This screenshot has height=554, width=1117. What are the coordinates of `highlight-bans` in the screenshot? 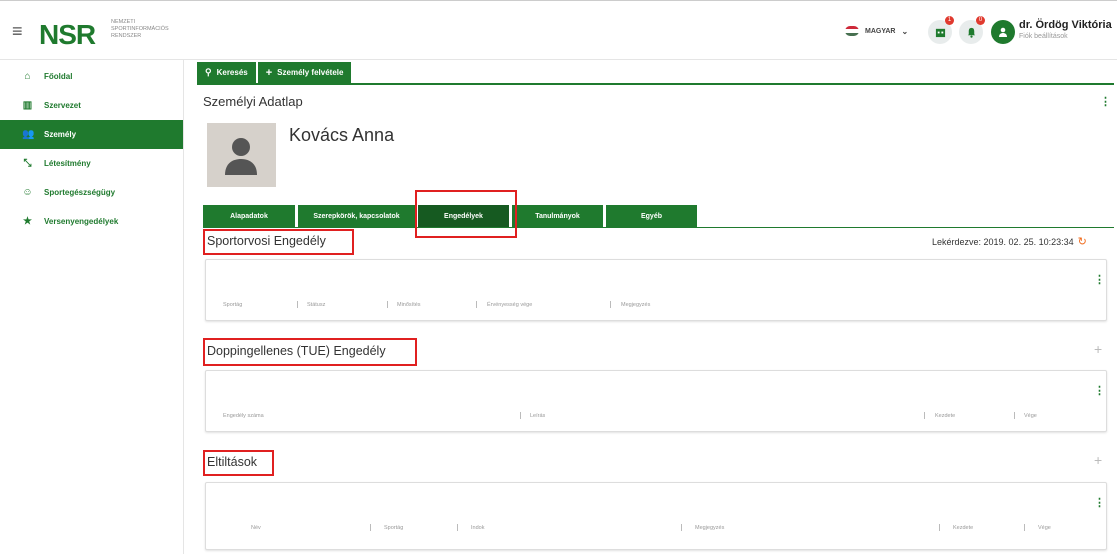 It's located at (238, 463).